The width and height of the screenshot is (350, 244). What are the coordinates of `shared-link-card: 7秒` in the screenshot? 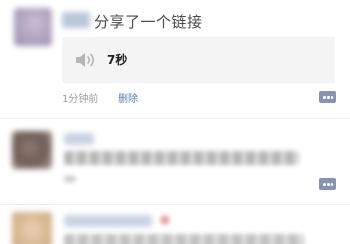 It's located at (198, 60).